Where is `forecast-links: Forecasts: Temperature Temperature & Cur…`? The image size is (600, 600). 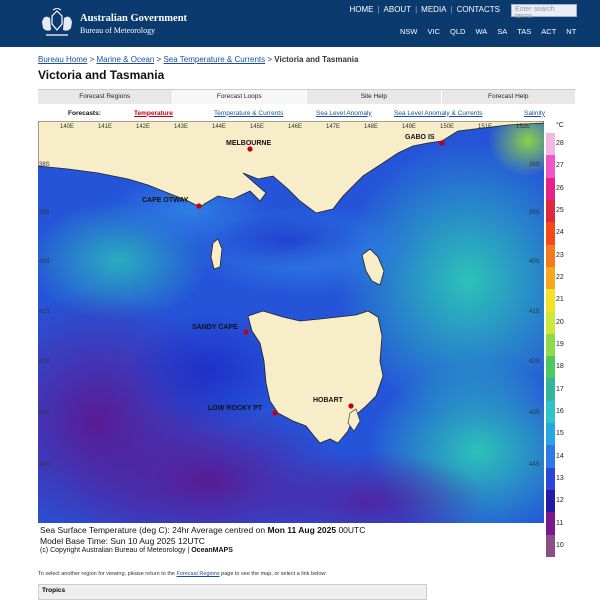 forecast-links: Forecasts: Temperature Temperature & Cur… is located at coordinates (307, 113).